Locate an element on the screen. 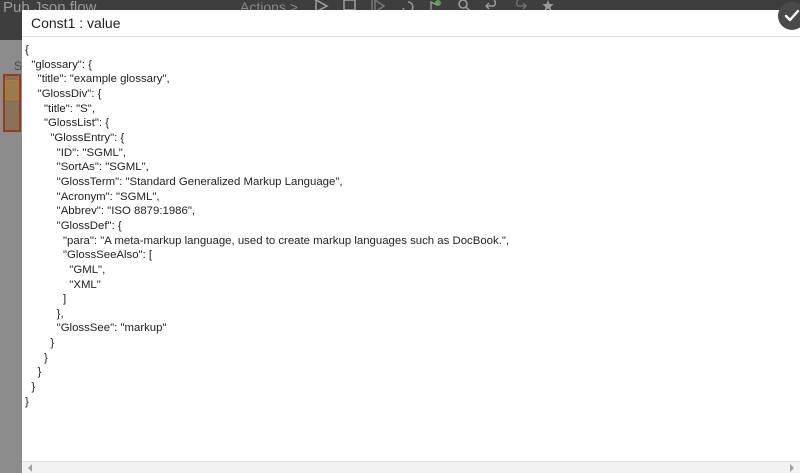  flow-node-icon is located at coordinates (12, 90).